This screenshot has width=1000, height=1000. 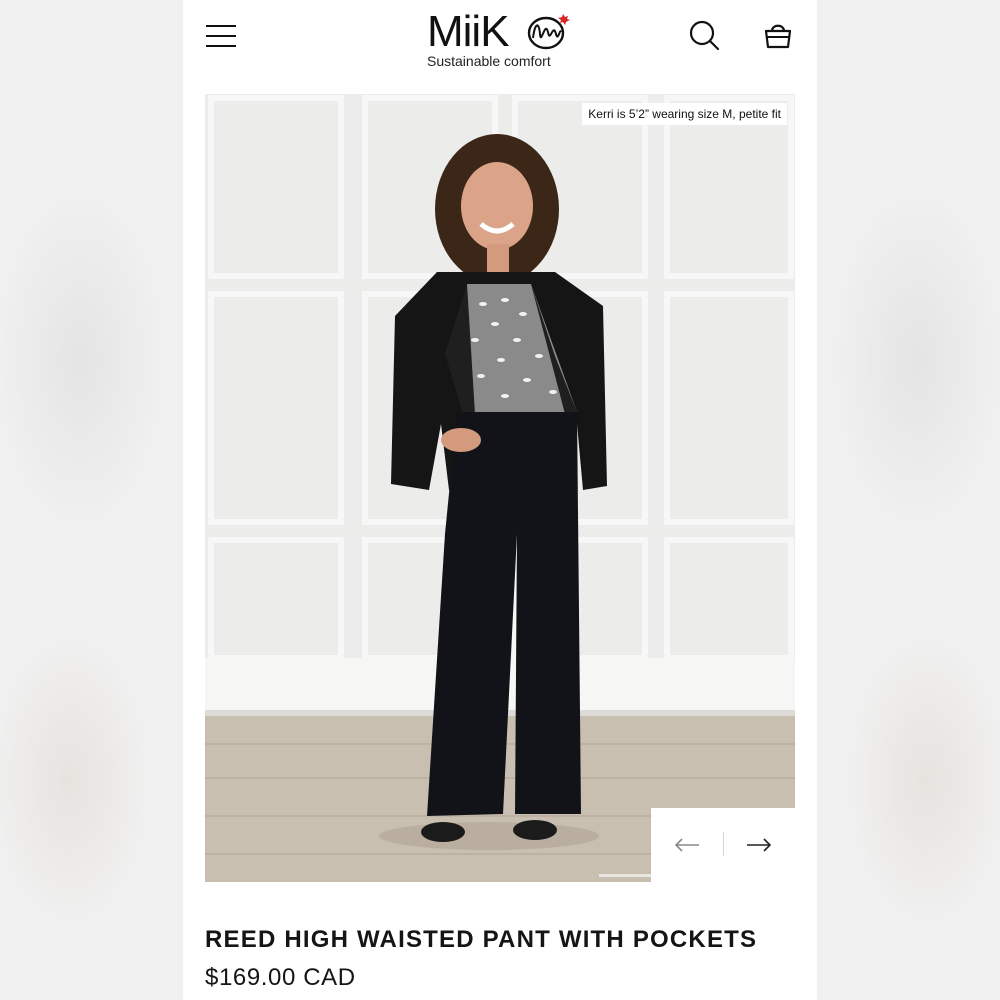 I want to click on logo-swirl-icon, so click(x=548, y=32).